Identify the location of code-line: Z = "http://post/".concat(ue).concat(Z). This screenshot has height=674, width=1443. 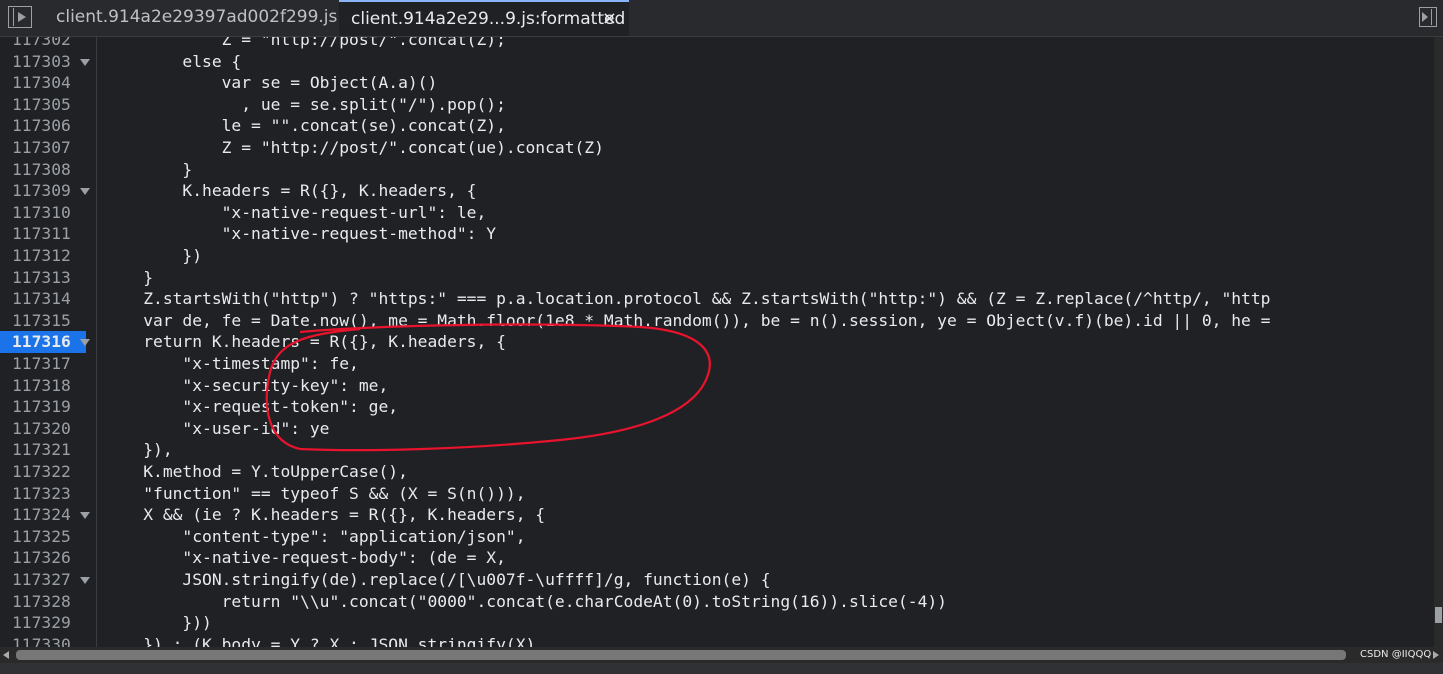
(769, 148).